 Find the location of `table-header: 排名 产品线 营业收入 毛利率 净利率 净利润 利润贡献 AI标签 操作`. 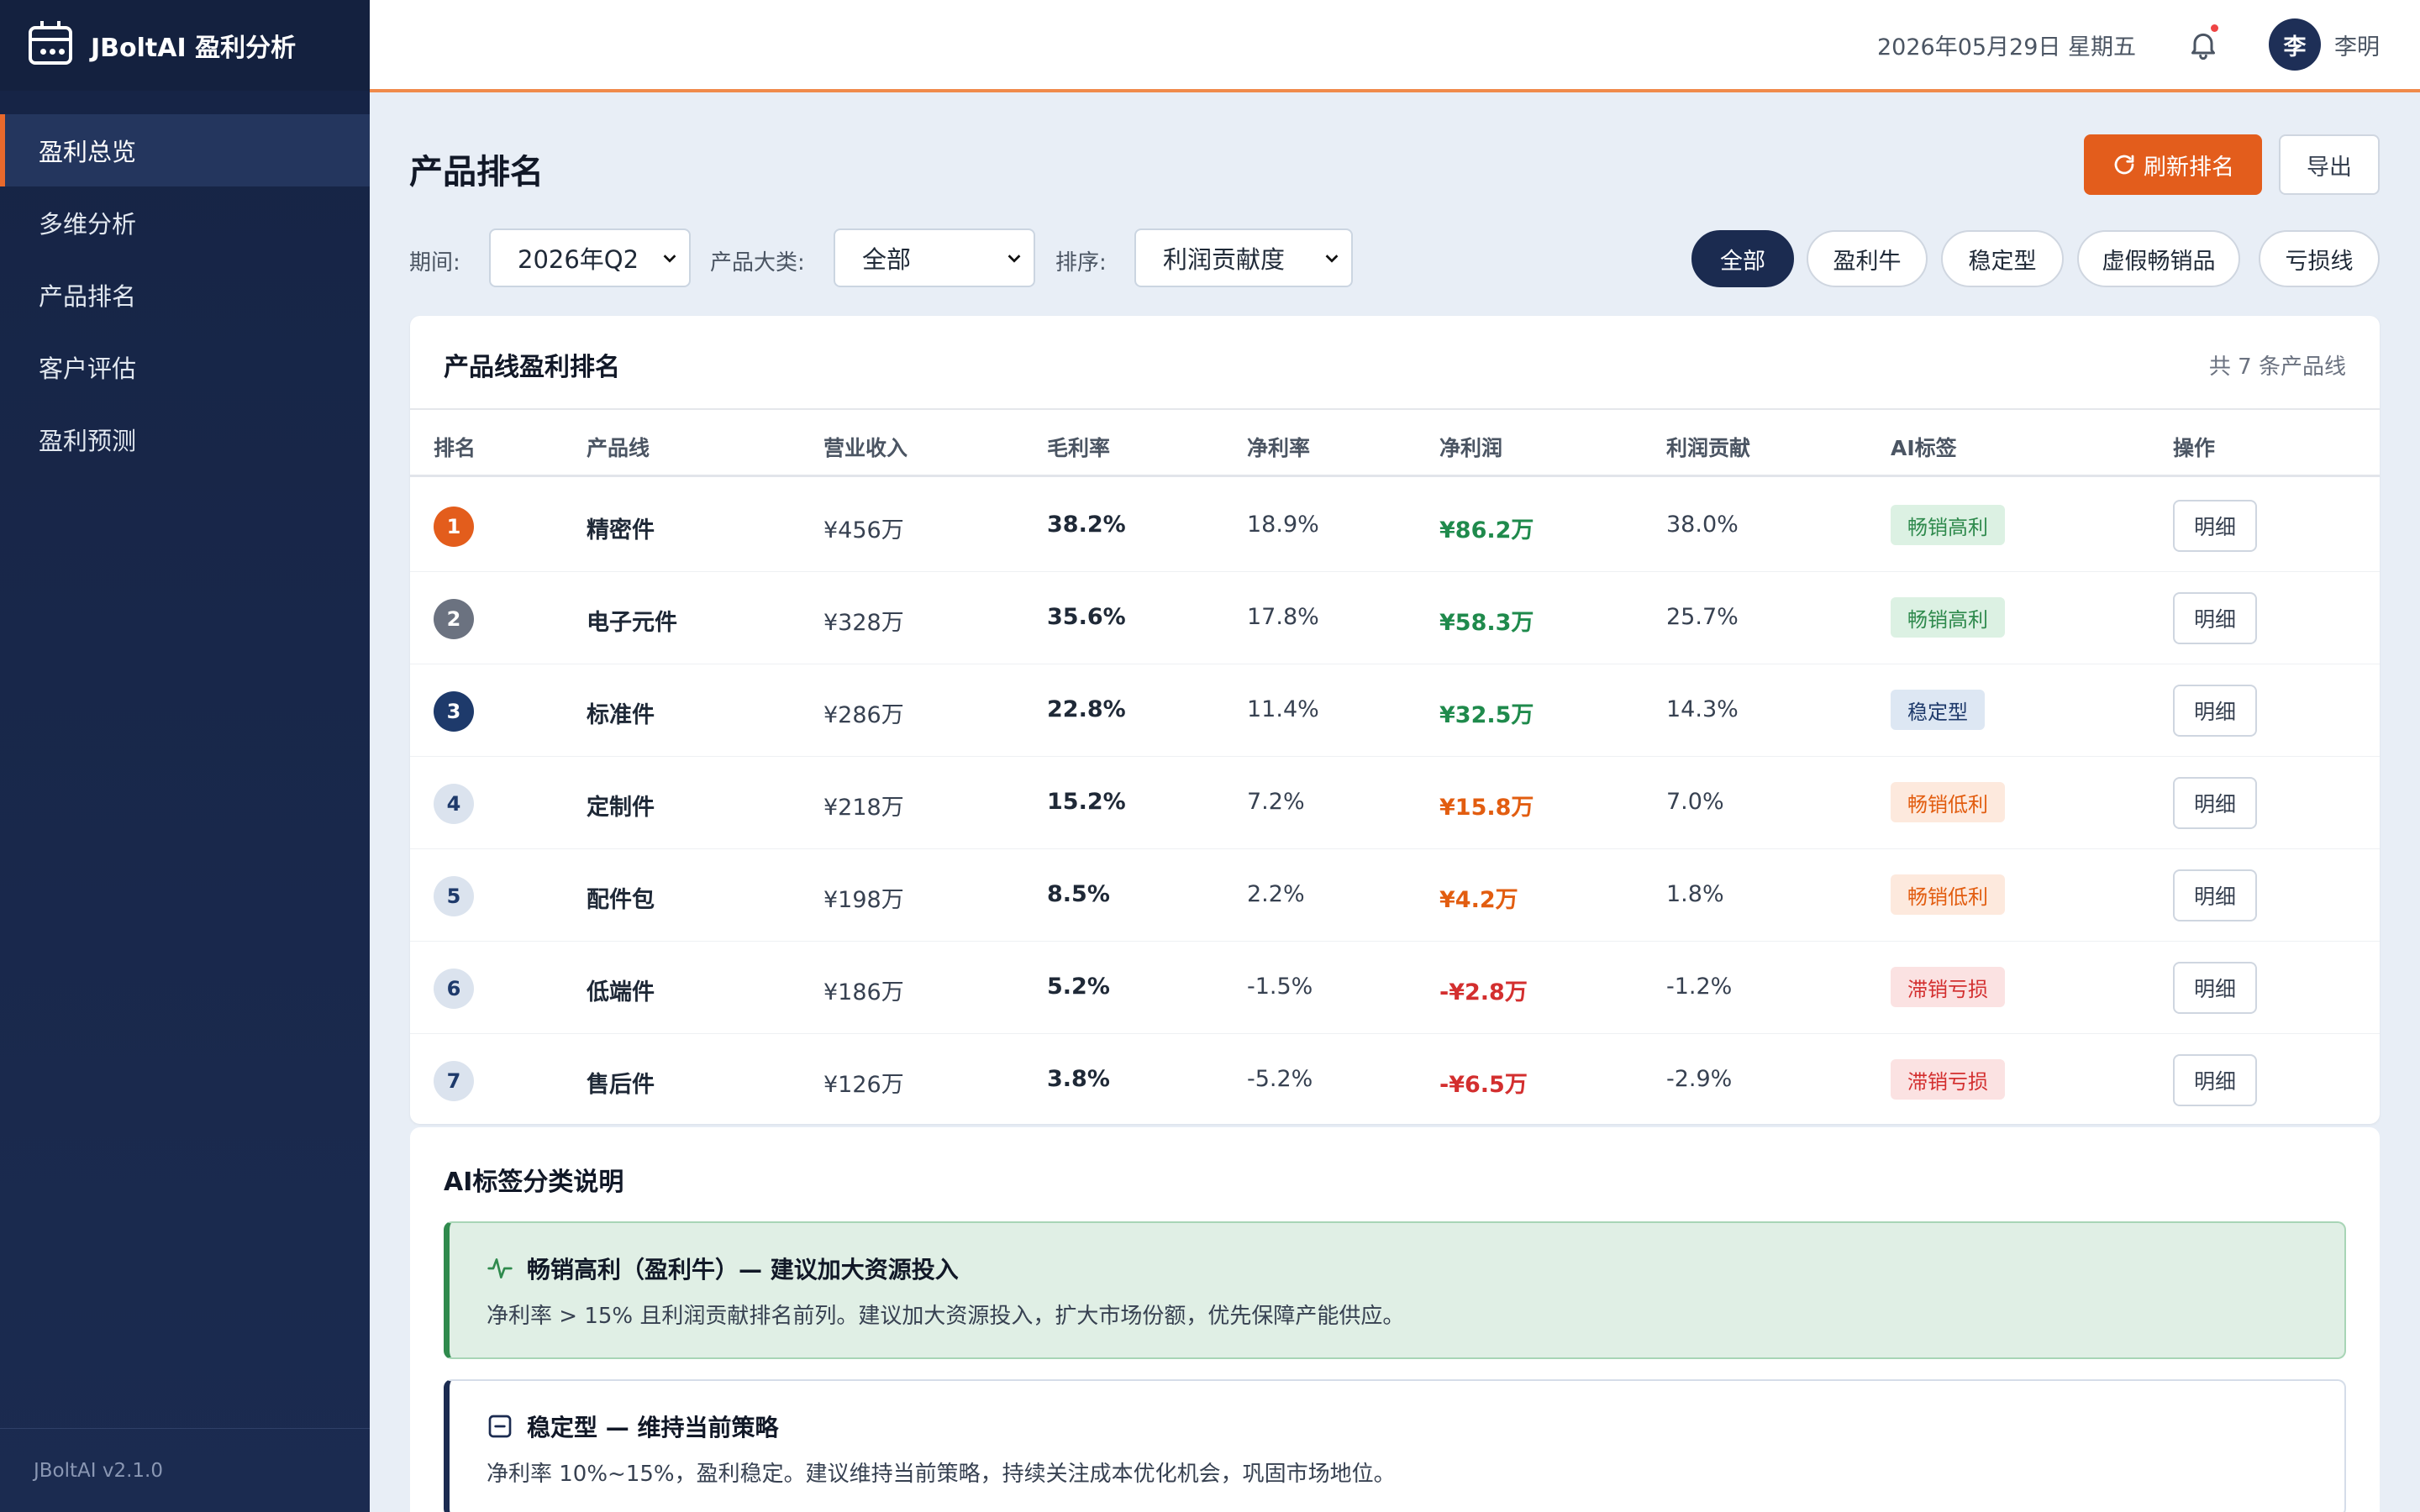

table-header: 排名 产品线 营业收入 毛利率 净利率 净利润 利润贡献 AI标签 操作 is located at coordinates (1395, 442).